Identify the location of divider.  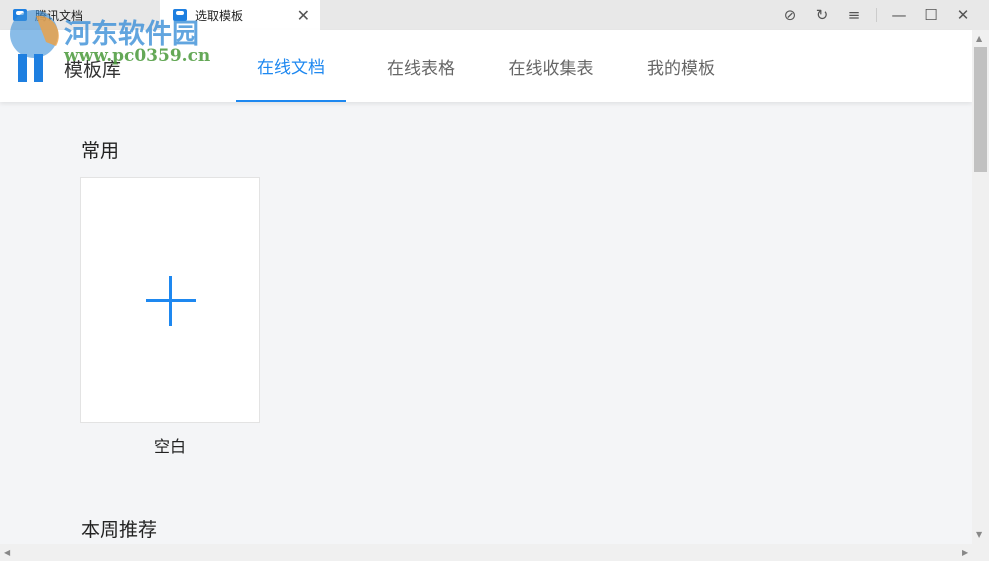
(876, 15).